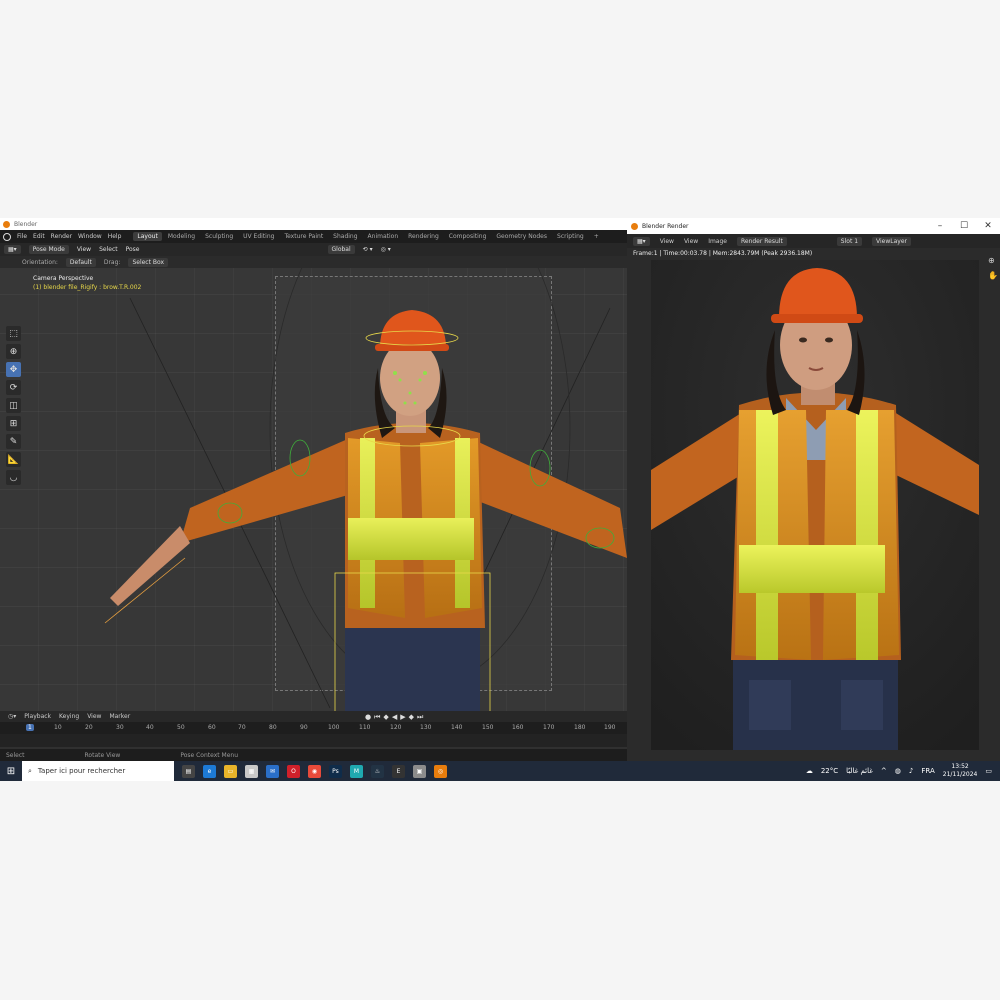 This screenshot has width=1000, height=1000. I want to click on timeline-keying: Keying, so click(69, 716).